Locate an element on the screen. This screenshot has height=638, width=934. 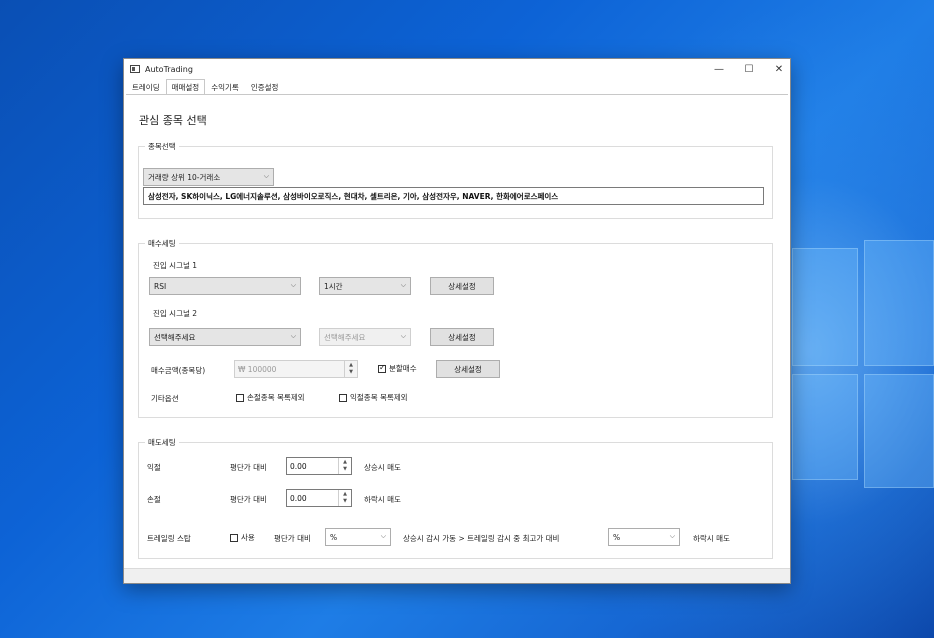
minimize-icon: — is located at coordinates (719, 69).